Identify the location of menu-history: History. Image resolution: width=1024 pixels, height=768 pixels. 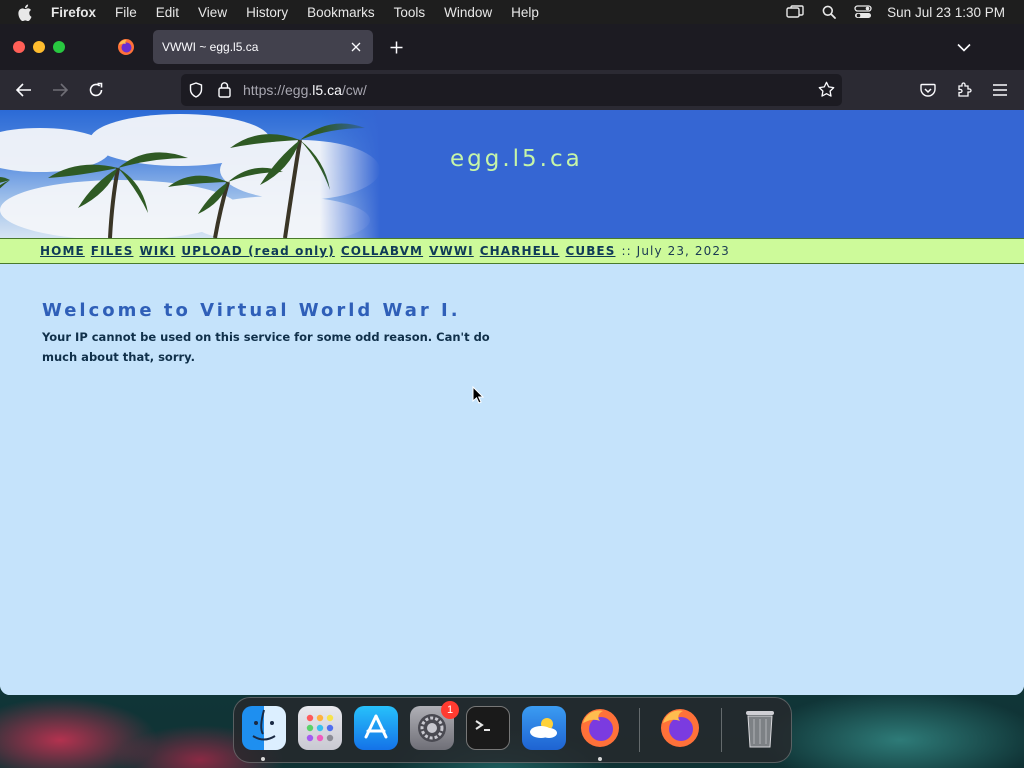
(267, 12).